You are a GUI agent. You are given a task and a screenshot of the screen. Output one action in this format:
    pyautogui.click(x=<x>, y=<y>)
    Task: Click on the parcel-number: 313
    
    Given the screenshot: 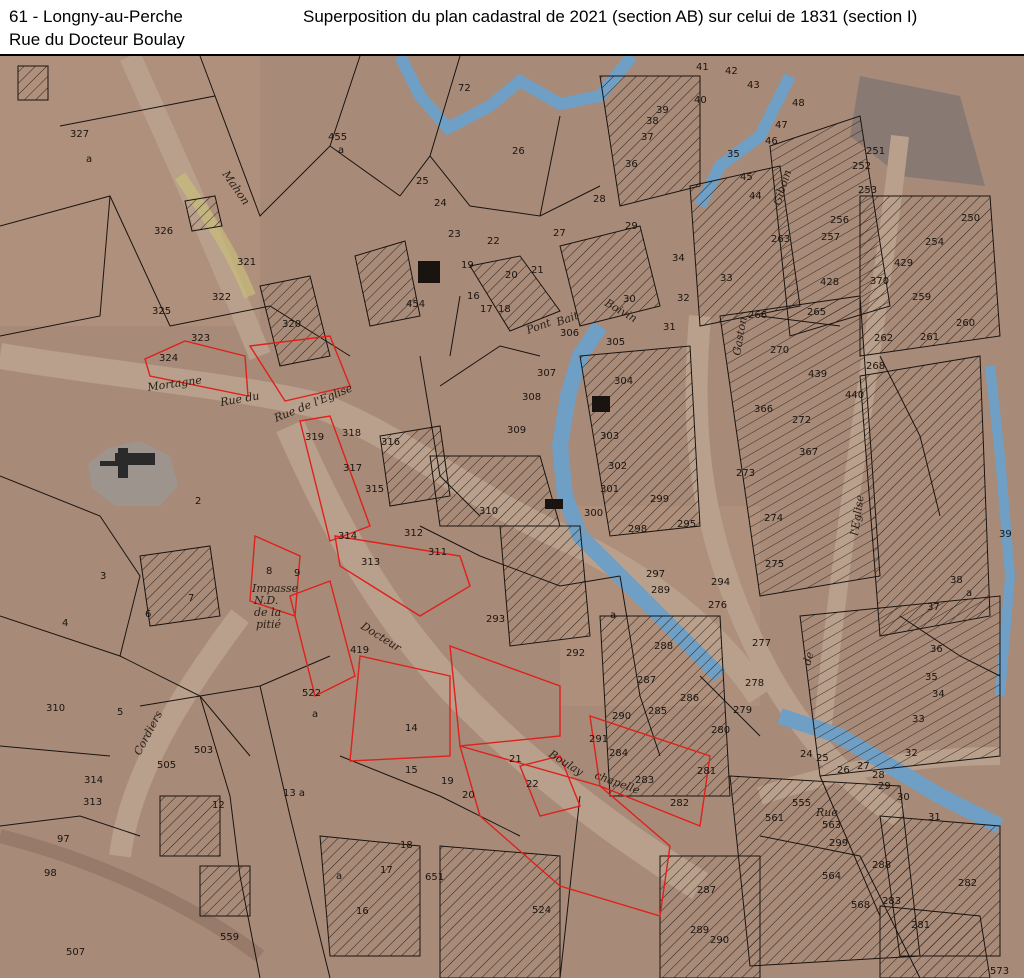 What is the action you would take?
    pyautogui.click(x=92, y=802)
    